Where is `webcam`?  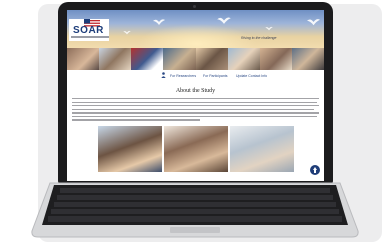
webcam is located at coordinates (194, 6).